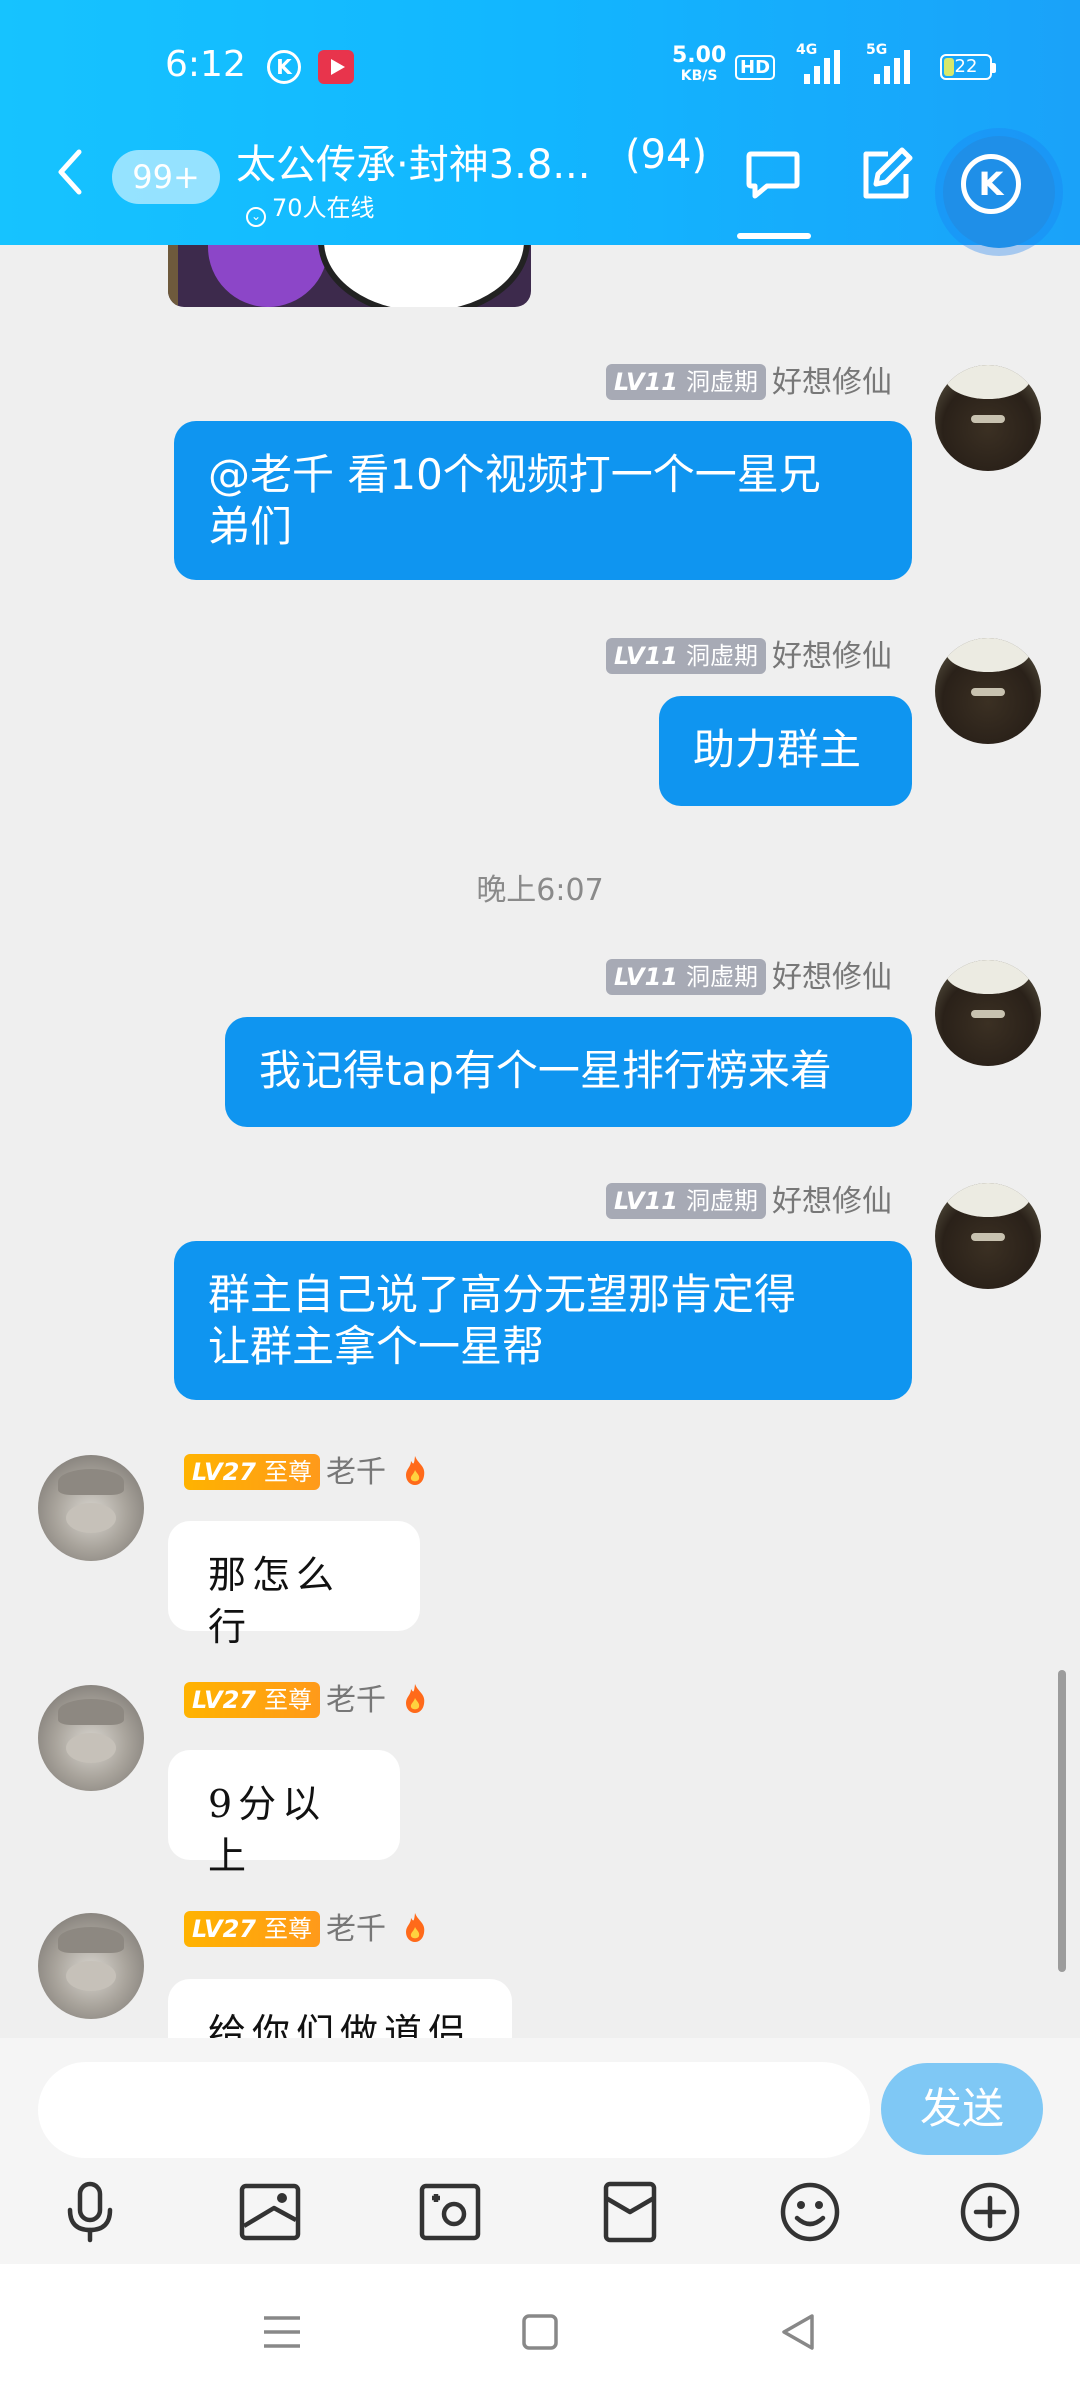  I want to click on video-app-notification-icon, so click(336, 67).